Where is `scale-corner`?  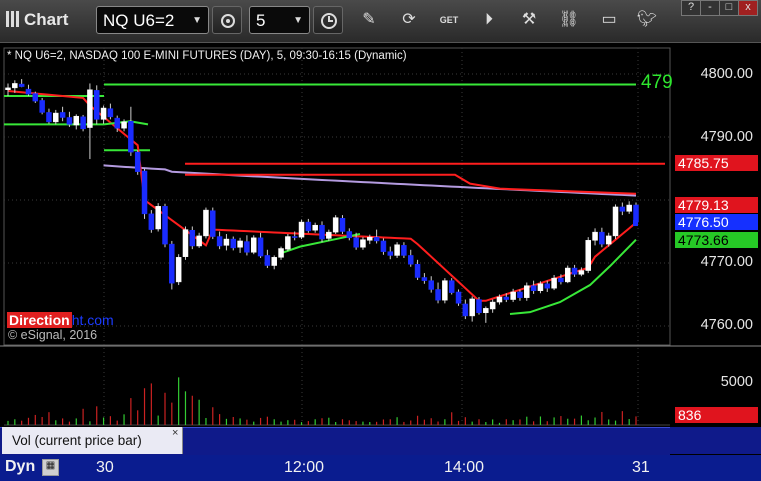
scale-corner is located at coordinates (715, 440).